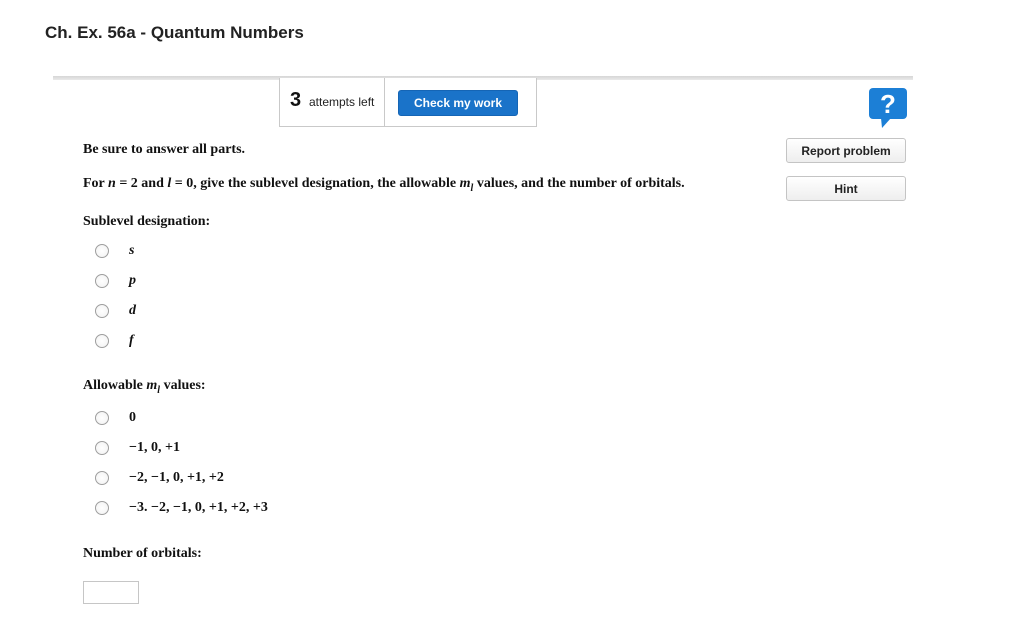 The width and height of the screenshot is (1022, 637). What do you see at coordinates (132, 417) in the screenshot?
I see `option-label: 0` at bounding box center [132, 417].